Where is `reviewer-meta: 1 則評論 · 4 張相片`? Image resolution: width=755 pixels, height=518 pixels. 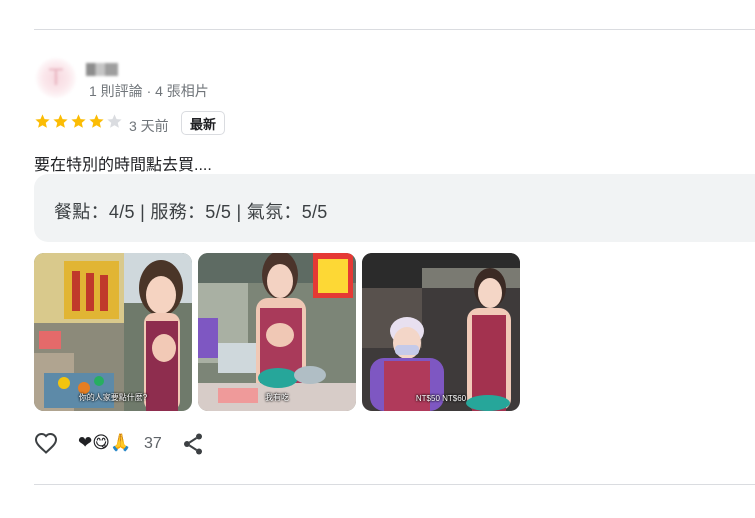
reviewer-meta: 1 則評論 · 4 張相片 is located at coordinates (149, 91).